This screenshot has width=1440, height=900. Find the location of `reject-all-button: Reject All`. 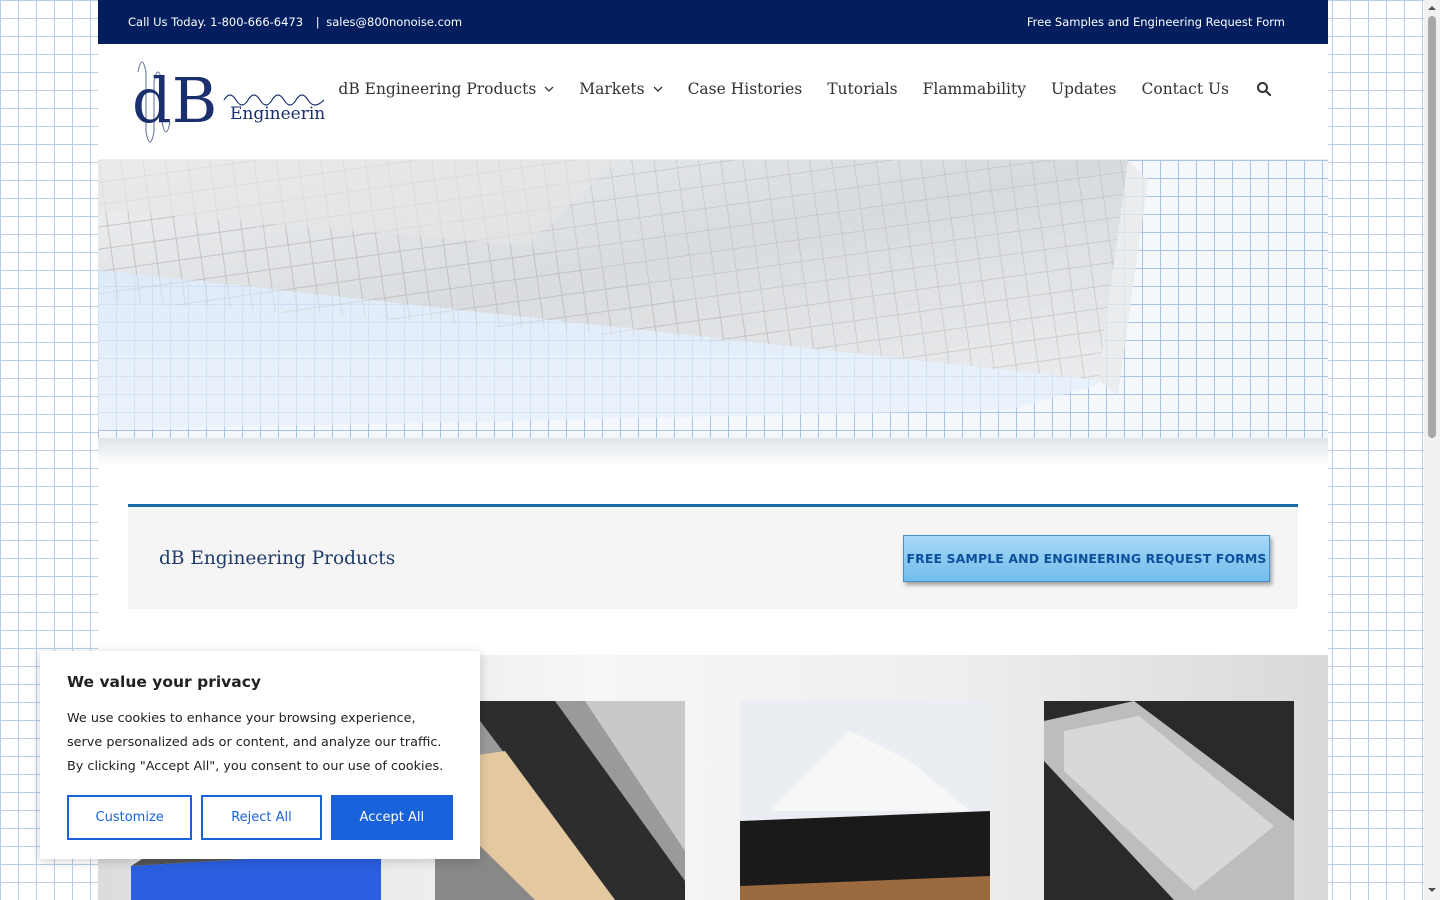

reject-all-button: Reject All is located at coordinates (261, 817).